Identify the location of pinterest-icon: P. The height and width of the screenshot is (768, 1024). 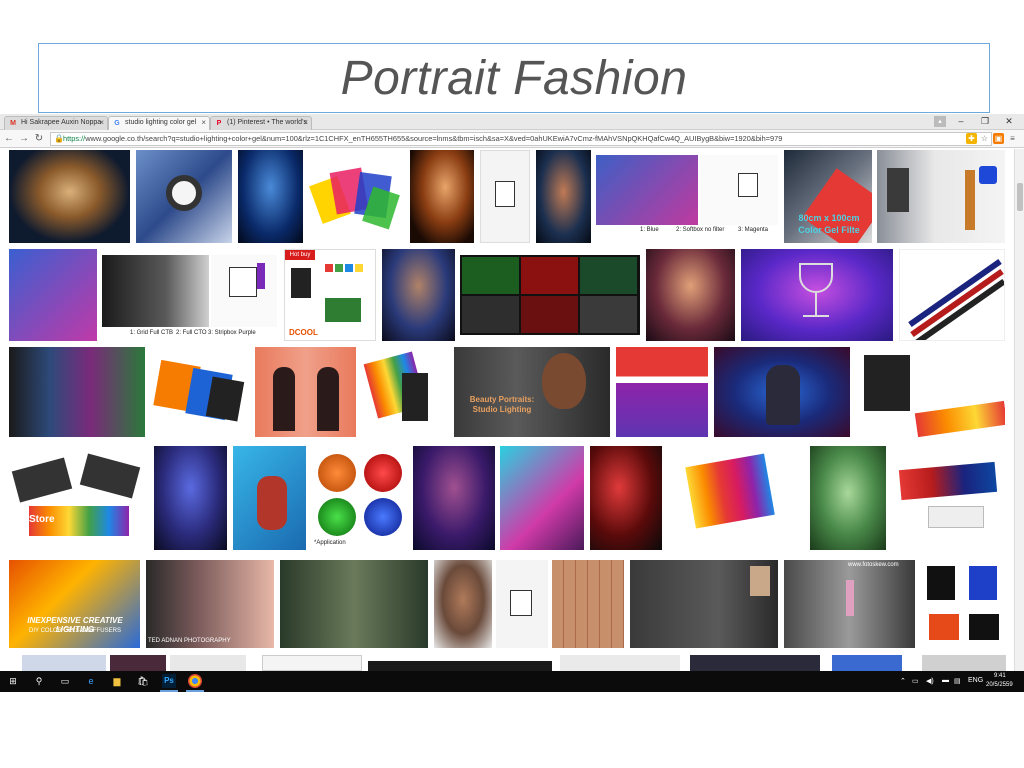
(219, 123).